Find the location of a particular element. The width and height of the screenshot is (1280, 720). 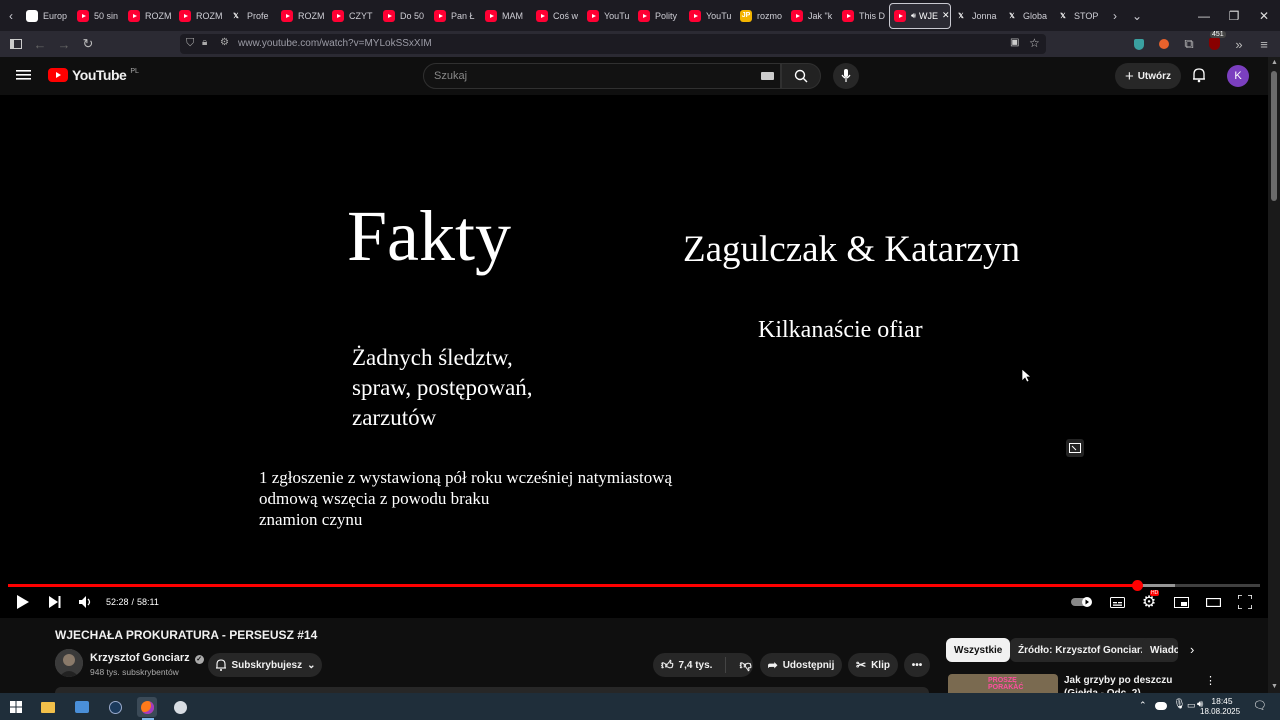

scroll-down-icon: ▼ is located at coordinates (1274, 686).